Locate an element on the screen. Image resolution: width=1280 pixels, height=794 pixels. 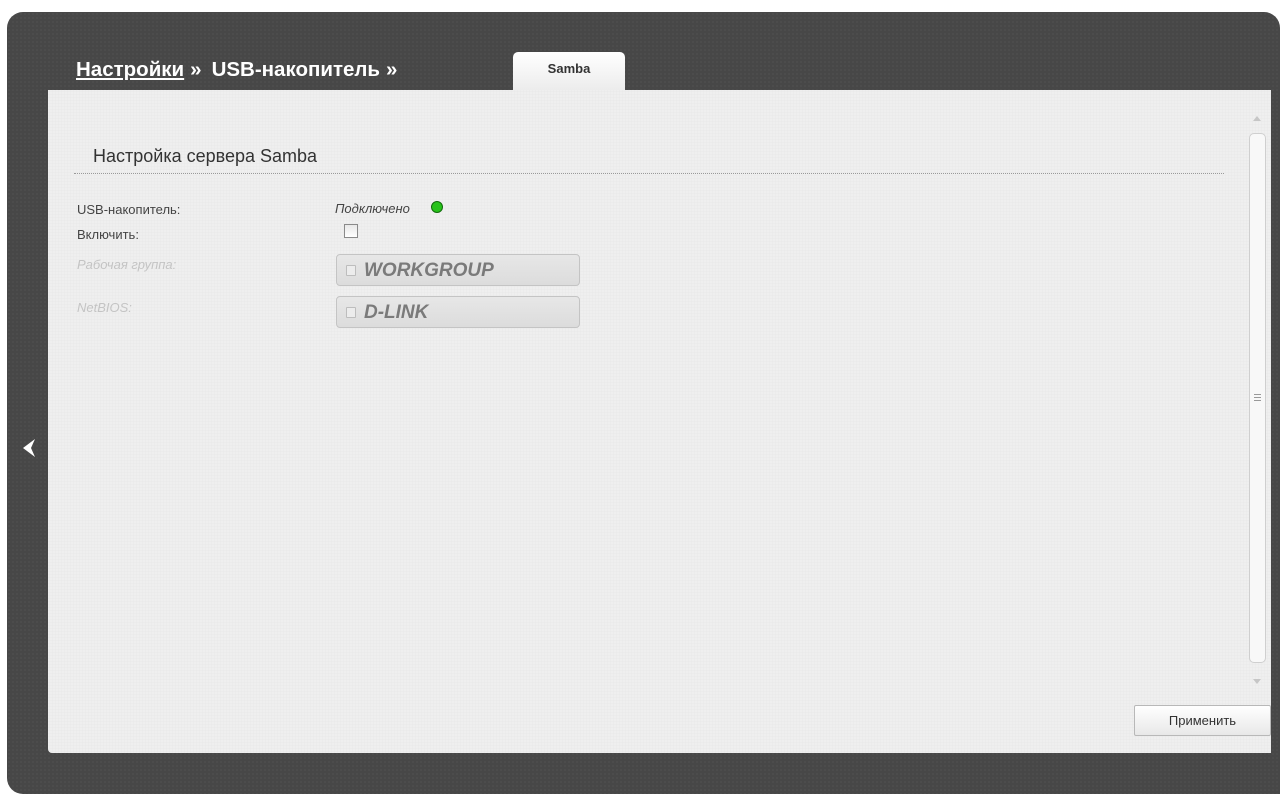
netbios-input: D-LINK is located at coordinates (458, 312).